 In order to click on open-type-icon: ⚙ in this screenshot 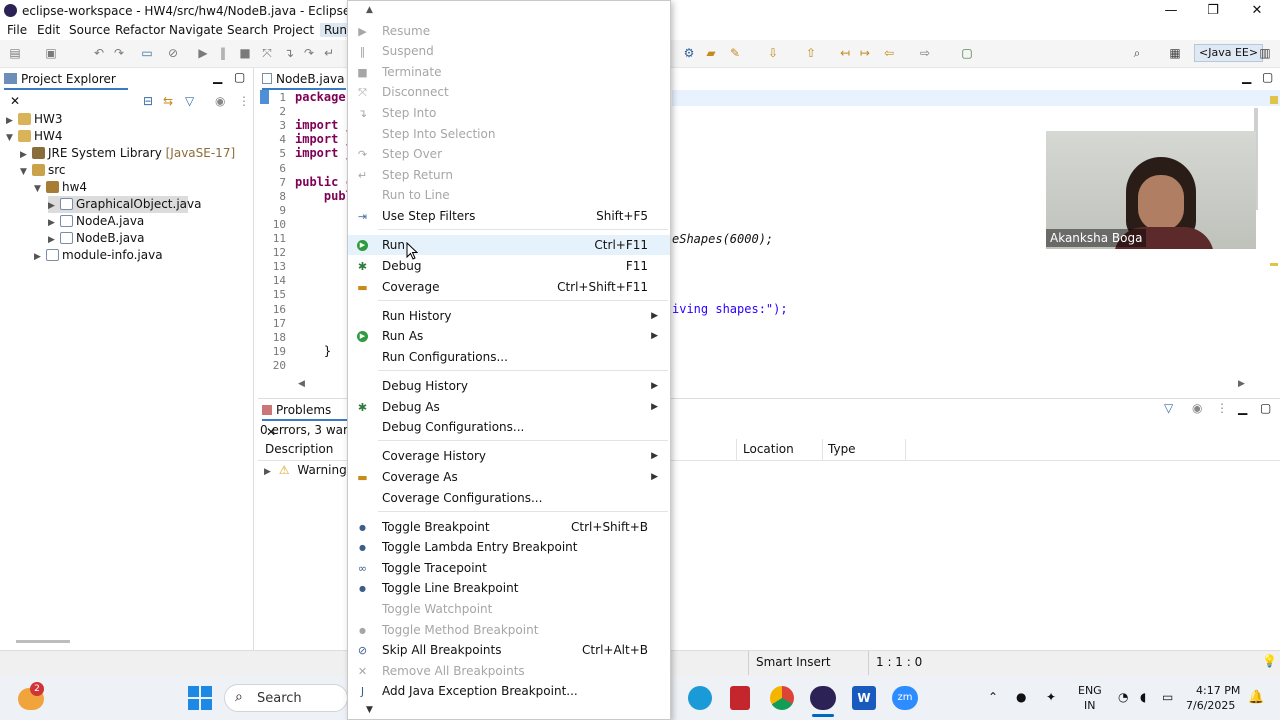, I will do `click(689, 53)`.